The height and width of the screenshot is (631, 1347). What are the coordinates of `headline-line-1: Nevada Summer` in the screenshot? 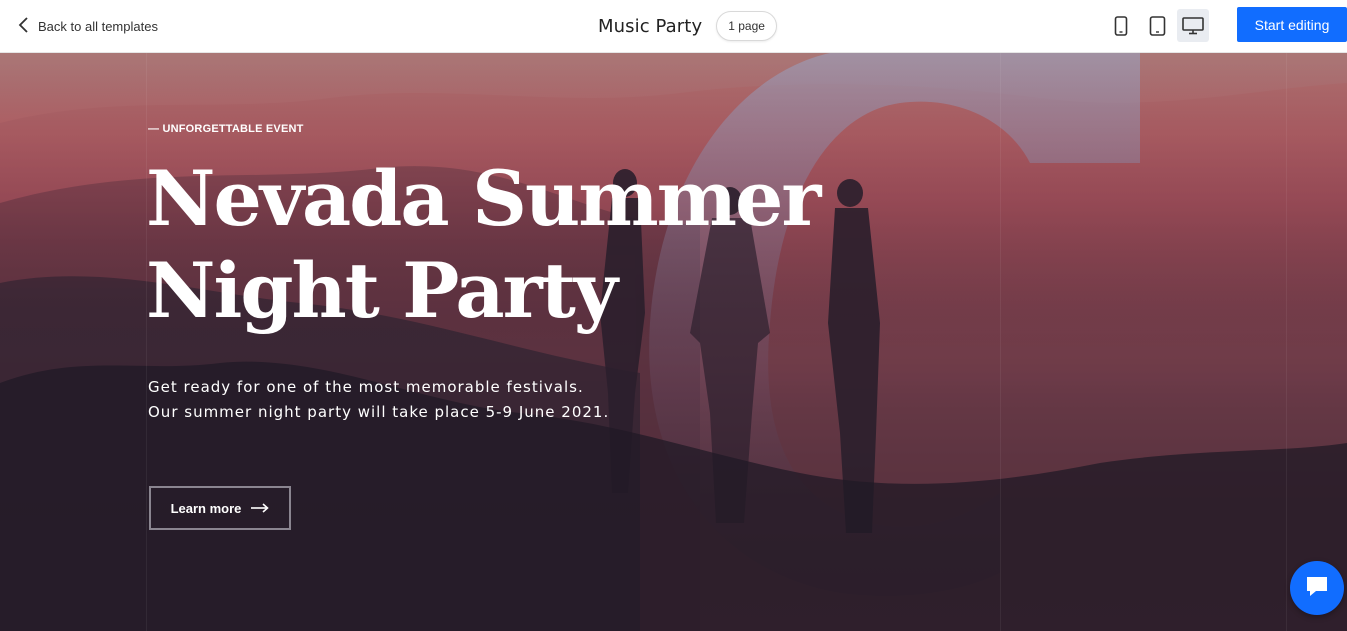 It's located at (483, 198).